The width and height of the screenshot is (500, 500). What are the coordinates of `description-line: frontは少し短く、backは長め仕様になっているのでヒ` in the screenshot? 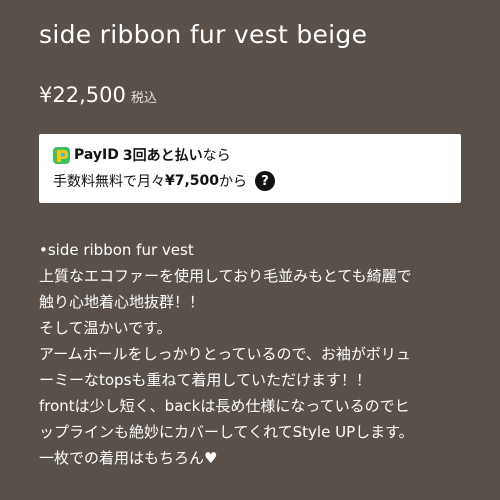 It's located at (224, 406).